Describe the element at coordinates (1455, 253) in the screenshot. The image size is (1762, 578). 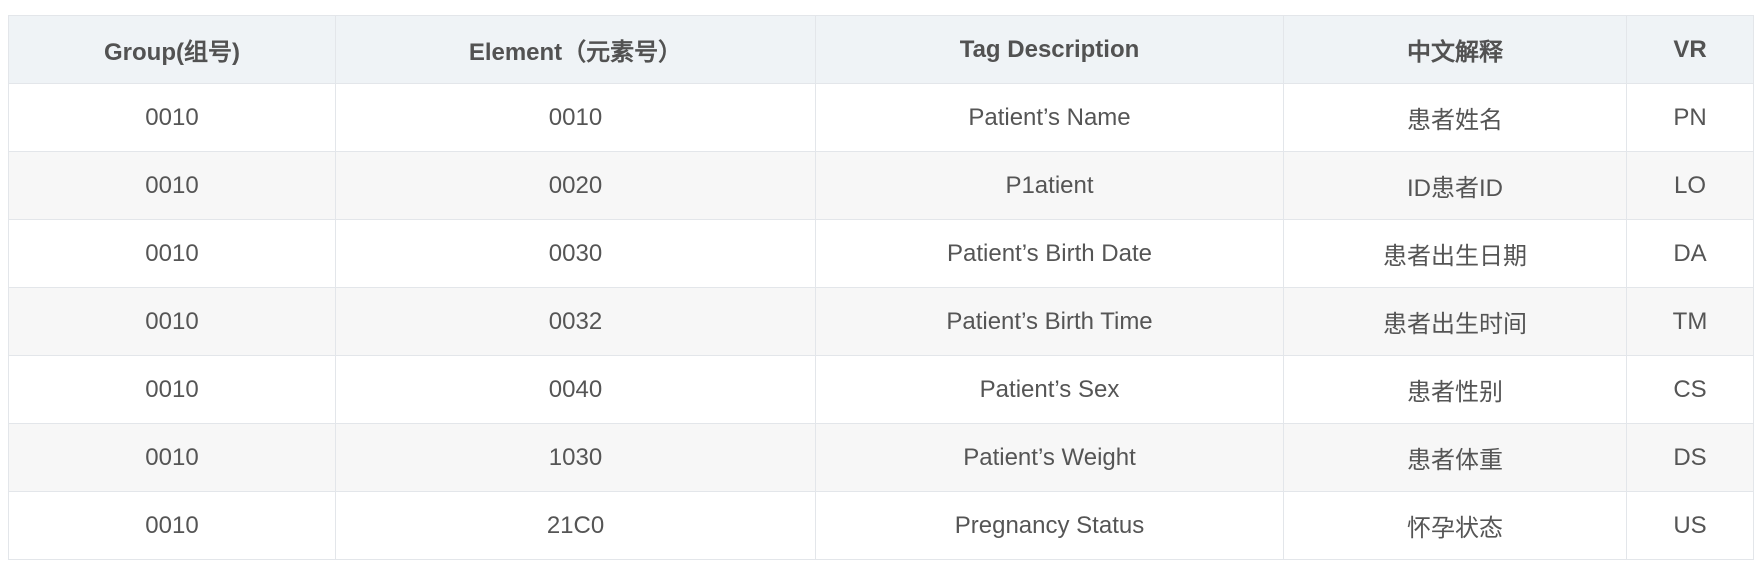
I see `cell-chinese-explanation: 患者出生日期` at that location.